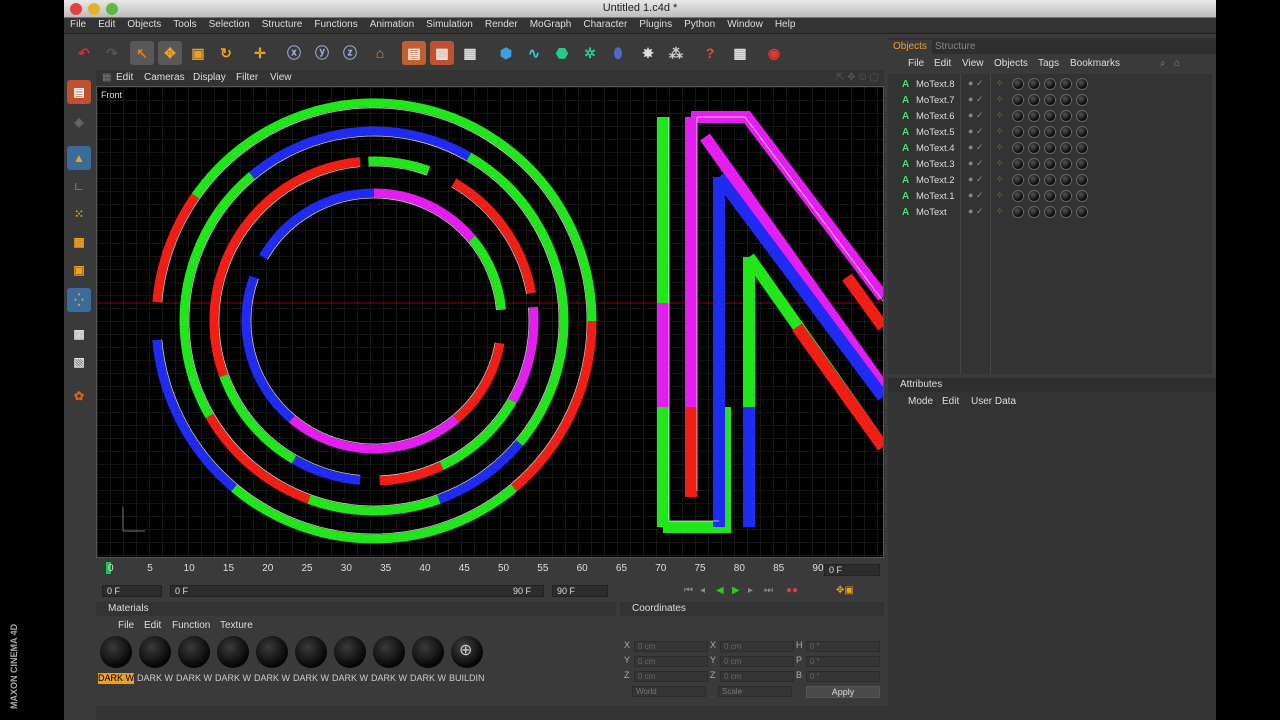 The image size is (1280, 720). I want to click on rotate-icon: ↻, so click(226, 53).